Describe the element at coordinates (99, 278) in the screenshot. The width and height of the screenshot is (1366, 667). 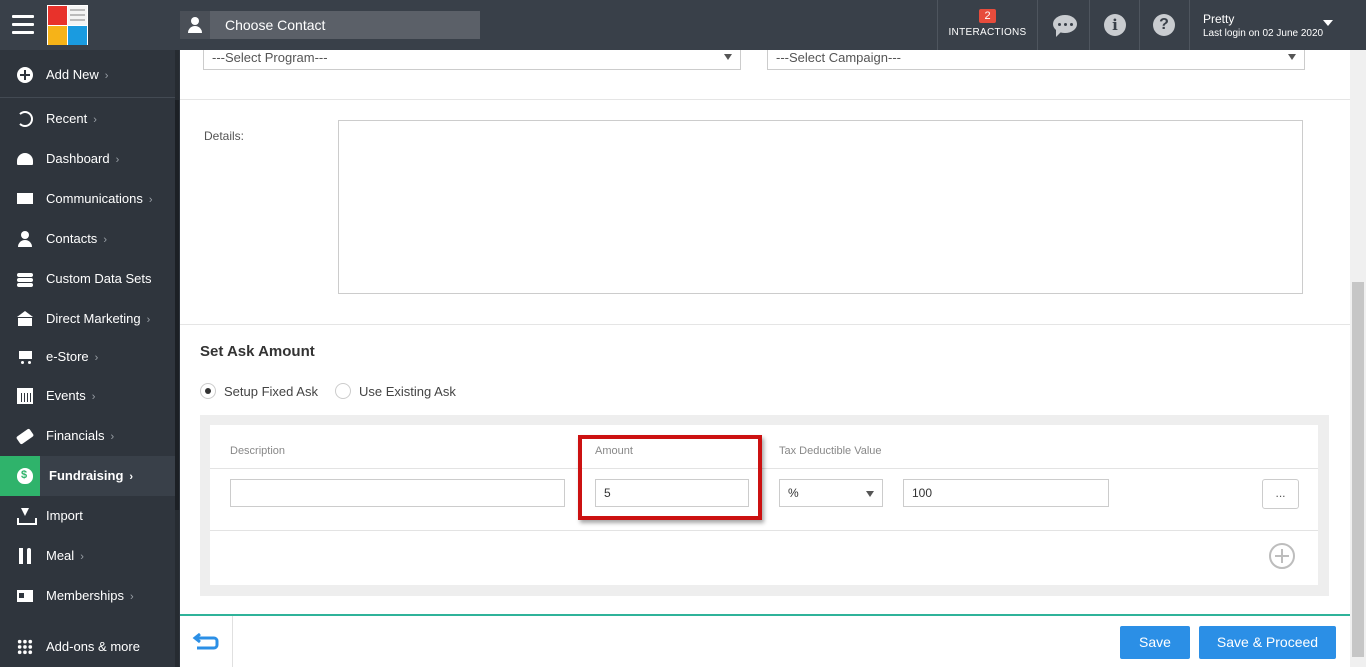
I see `sidebar-item-label: Custom Data Sets` at that location.